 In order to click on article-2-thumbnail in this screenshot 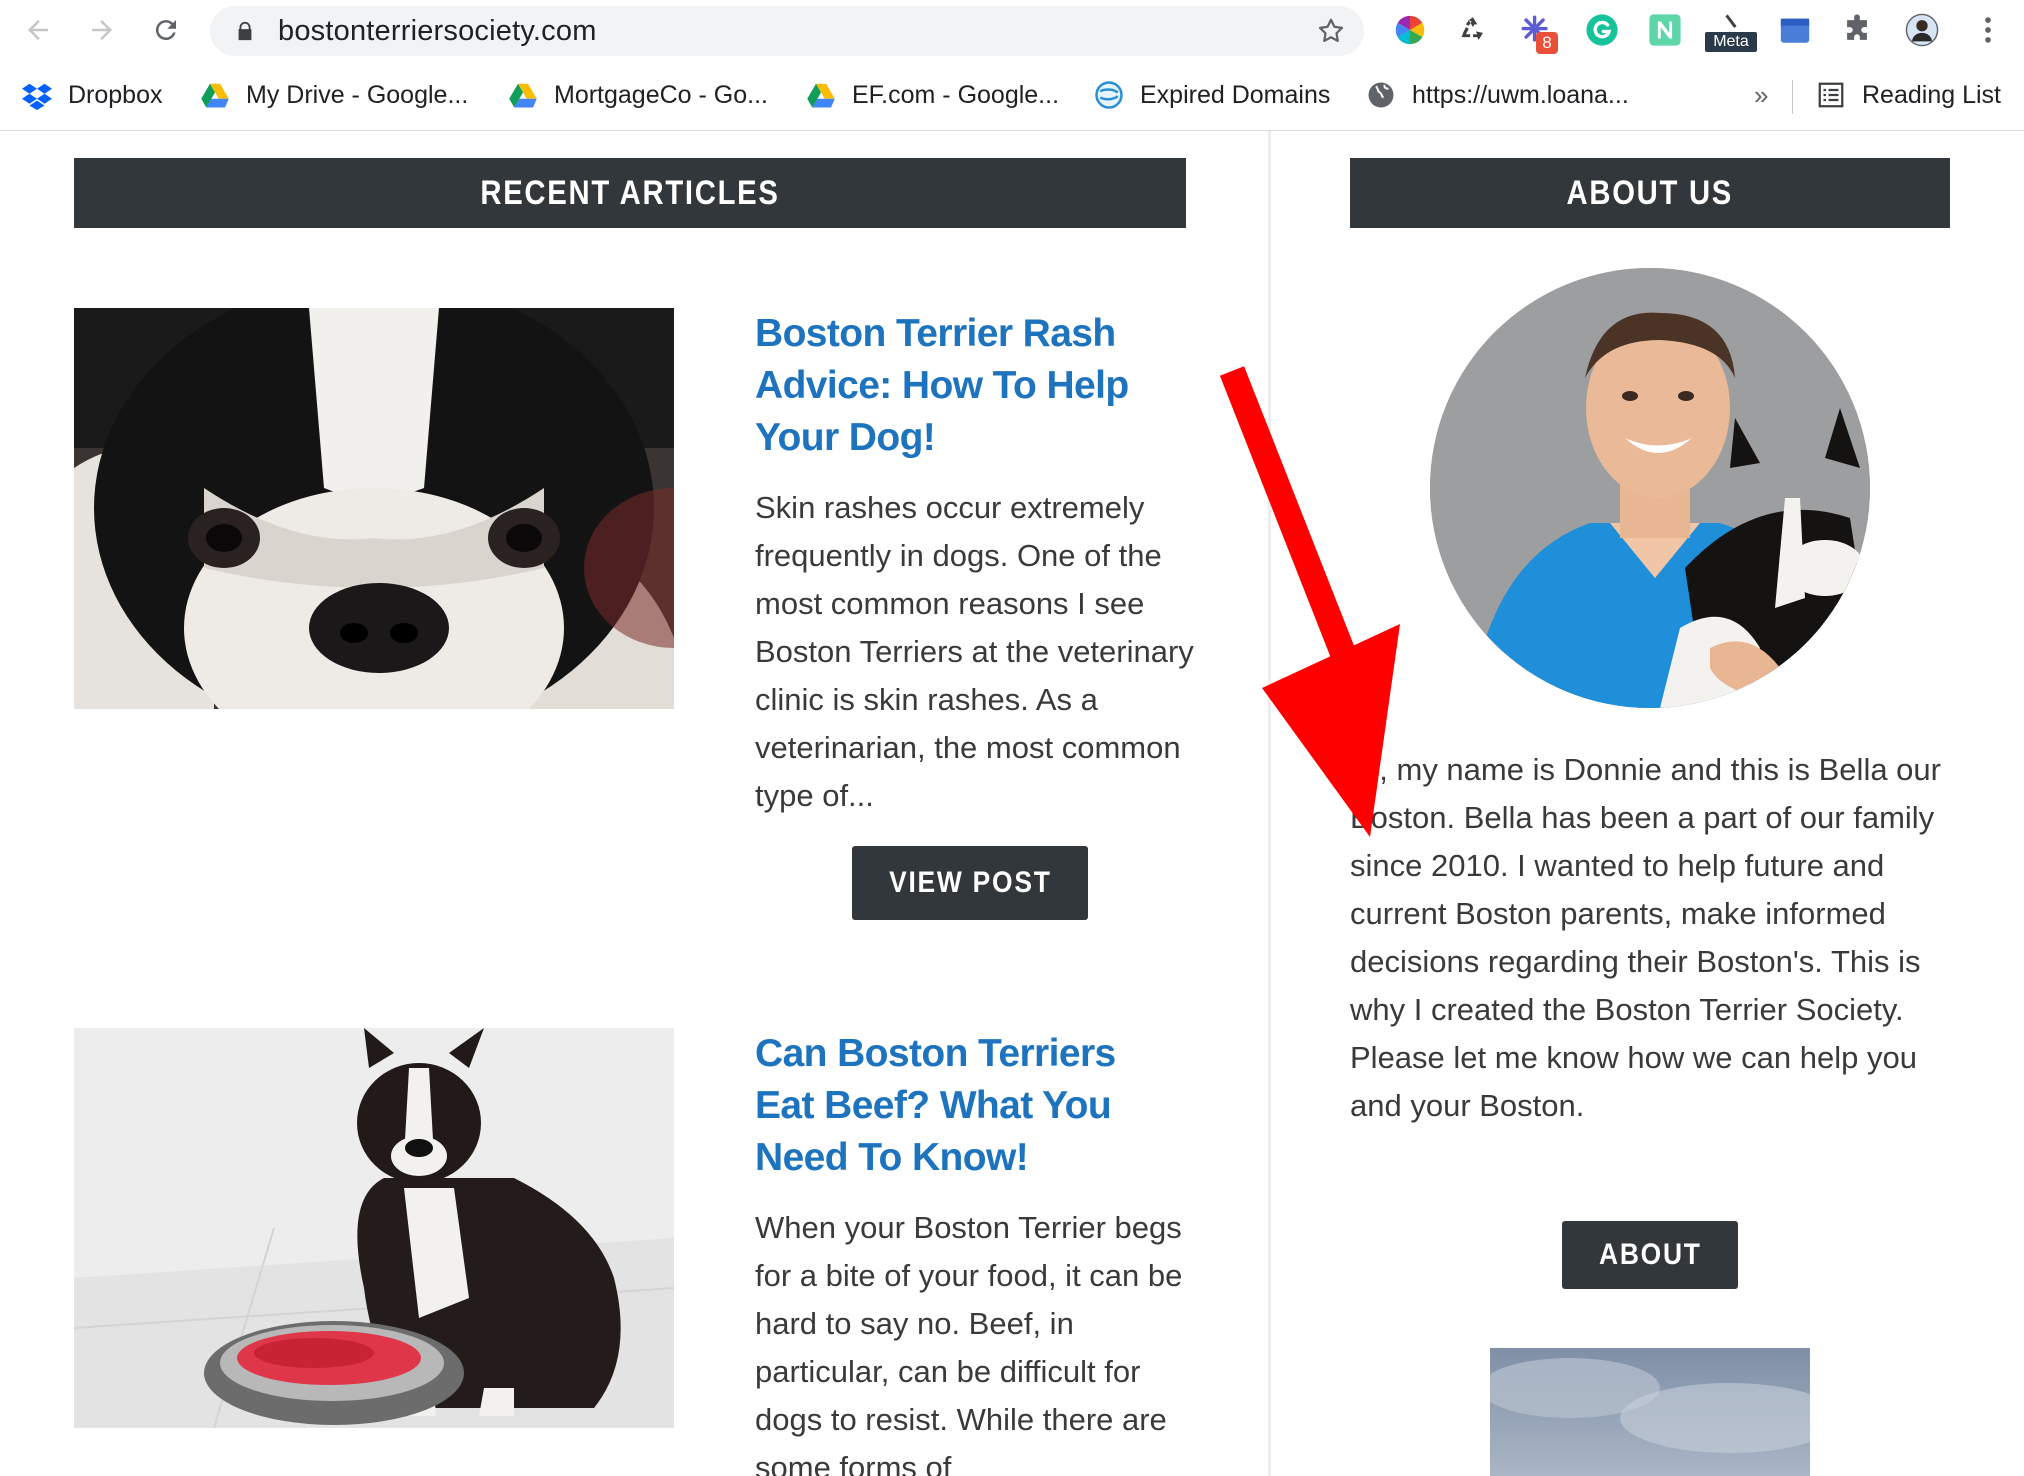, I will do `click(374, 1228)`.